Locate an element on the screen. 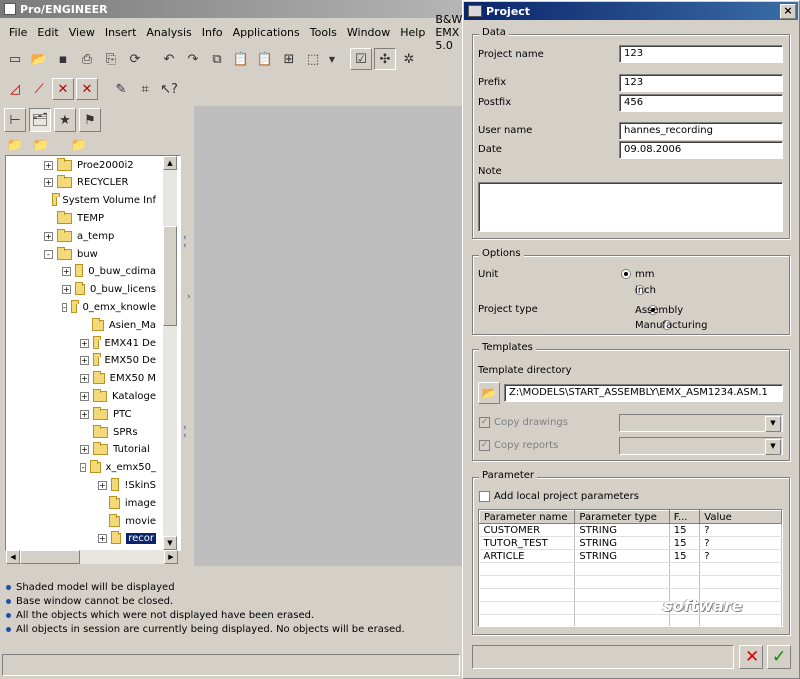 This screenshot has width=800, height=679. tree-vscrollbar: ▲ ▼ is located at coordinates (170, 353).